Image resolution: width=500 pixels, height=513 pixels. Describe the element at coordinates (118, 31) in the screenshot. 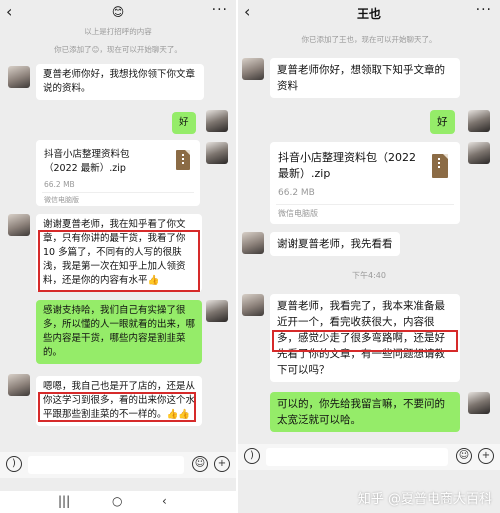

I see `system-notice: 以上是打招呼的内容` at that location.